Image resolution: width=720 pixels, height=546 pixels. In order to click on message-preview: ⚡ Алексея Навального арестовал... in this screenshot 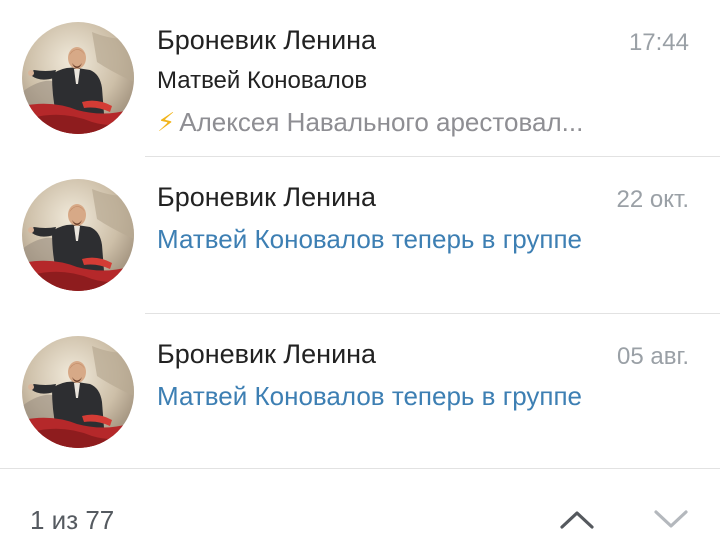, I will do `click(407, 122)`.